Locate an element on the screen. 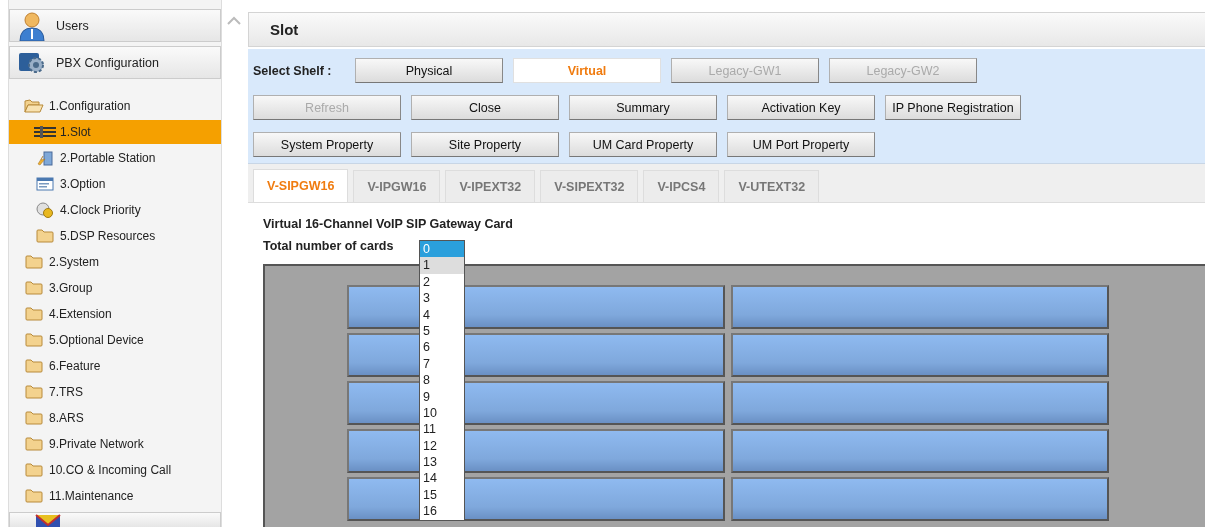  cards-label: Total number of cards is located at coordinates (328, 246).